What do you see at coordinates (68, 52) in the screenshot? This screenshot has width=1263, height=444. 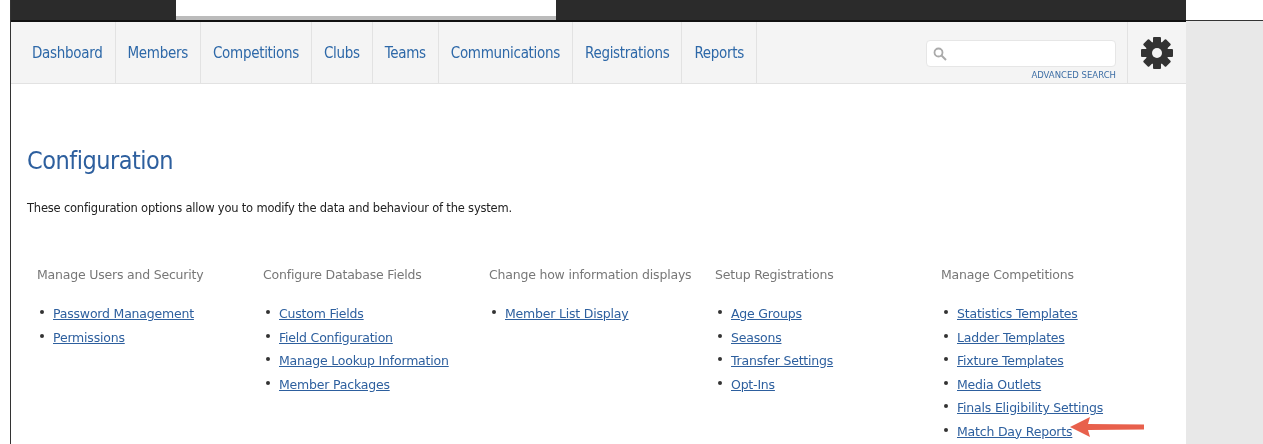 I see `nav-tab: Dashboard` at bounding box center [68, 52].